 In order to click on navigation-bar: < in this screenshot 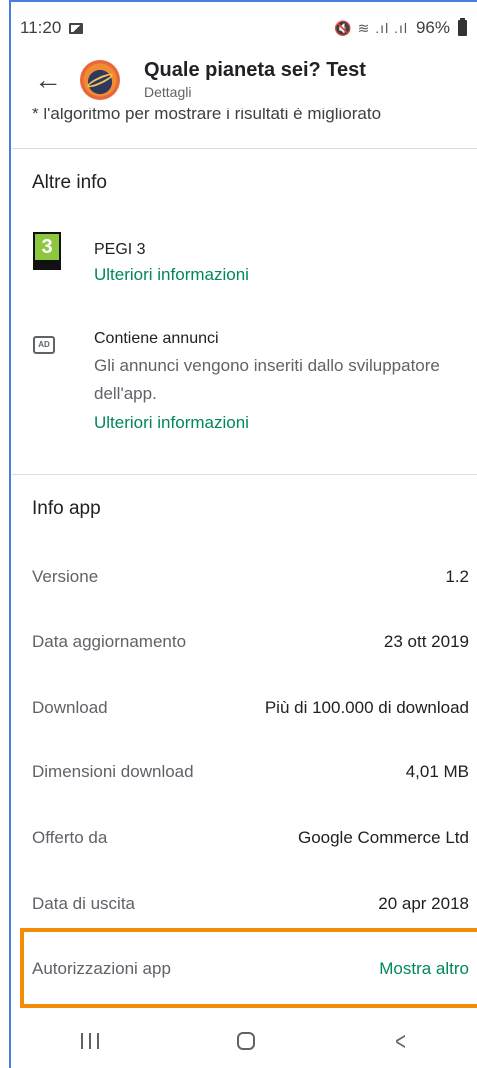, I will do `click(244, 1041)`.